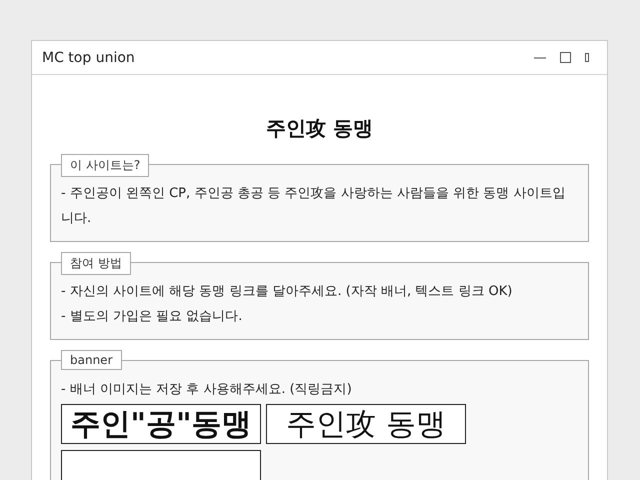 The width and height of the screenshot is (640, 480). What do you see at coordinates (287, 292) in the screenshot?
I see `info-text: - 자신의 사이트에 해당 동맹 링크를 달아주세요. (자작 배너, 텍스트 링크 OK)` at bounding box center [287, 292].